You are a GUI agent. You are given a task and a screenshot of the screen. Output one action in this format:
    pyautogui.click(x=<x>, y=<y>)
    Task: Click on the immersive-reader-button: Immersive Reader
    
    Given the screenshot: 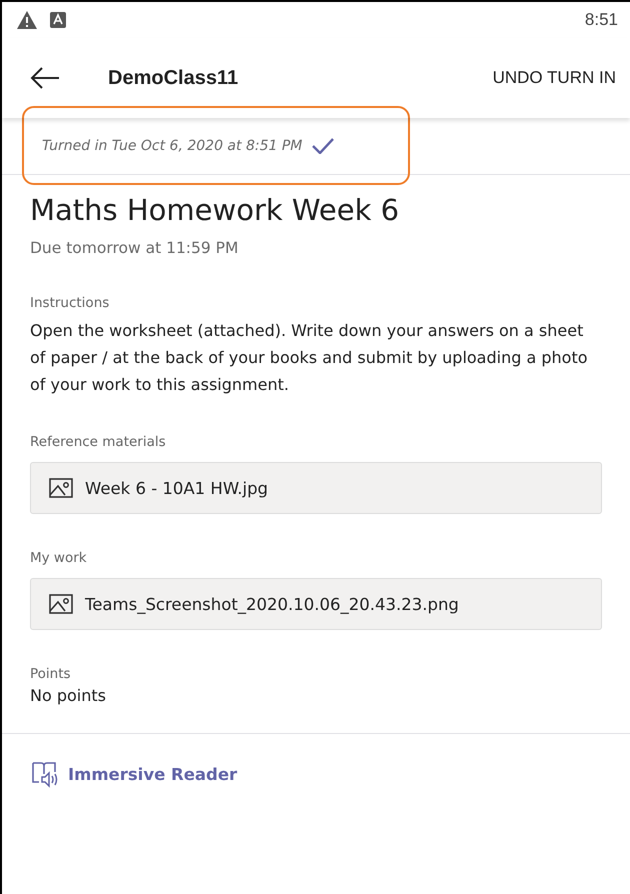 What is the action you would take?
    pyautogui.click(x=134, y=774)
    